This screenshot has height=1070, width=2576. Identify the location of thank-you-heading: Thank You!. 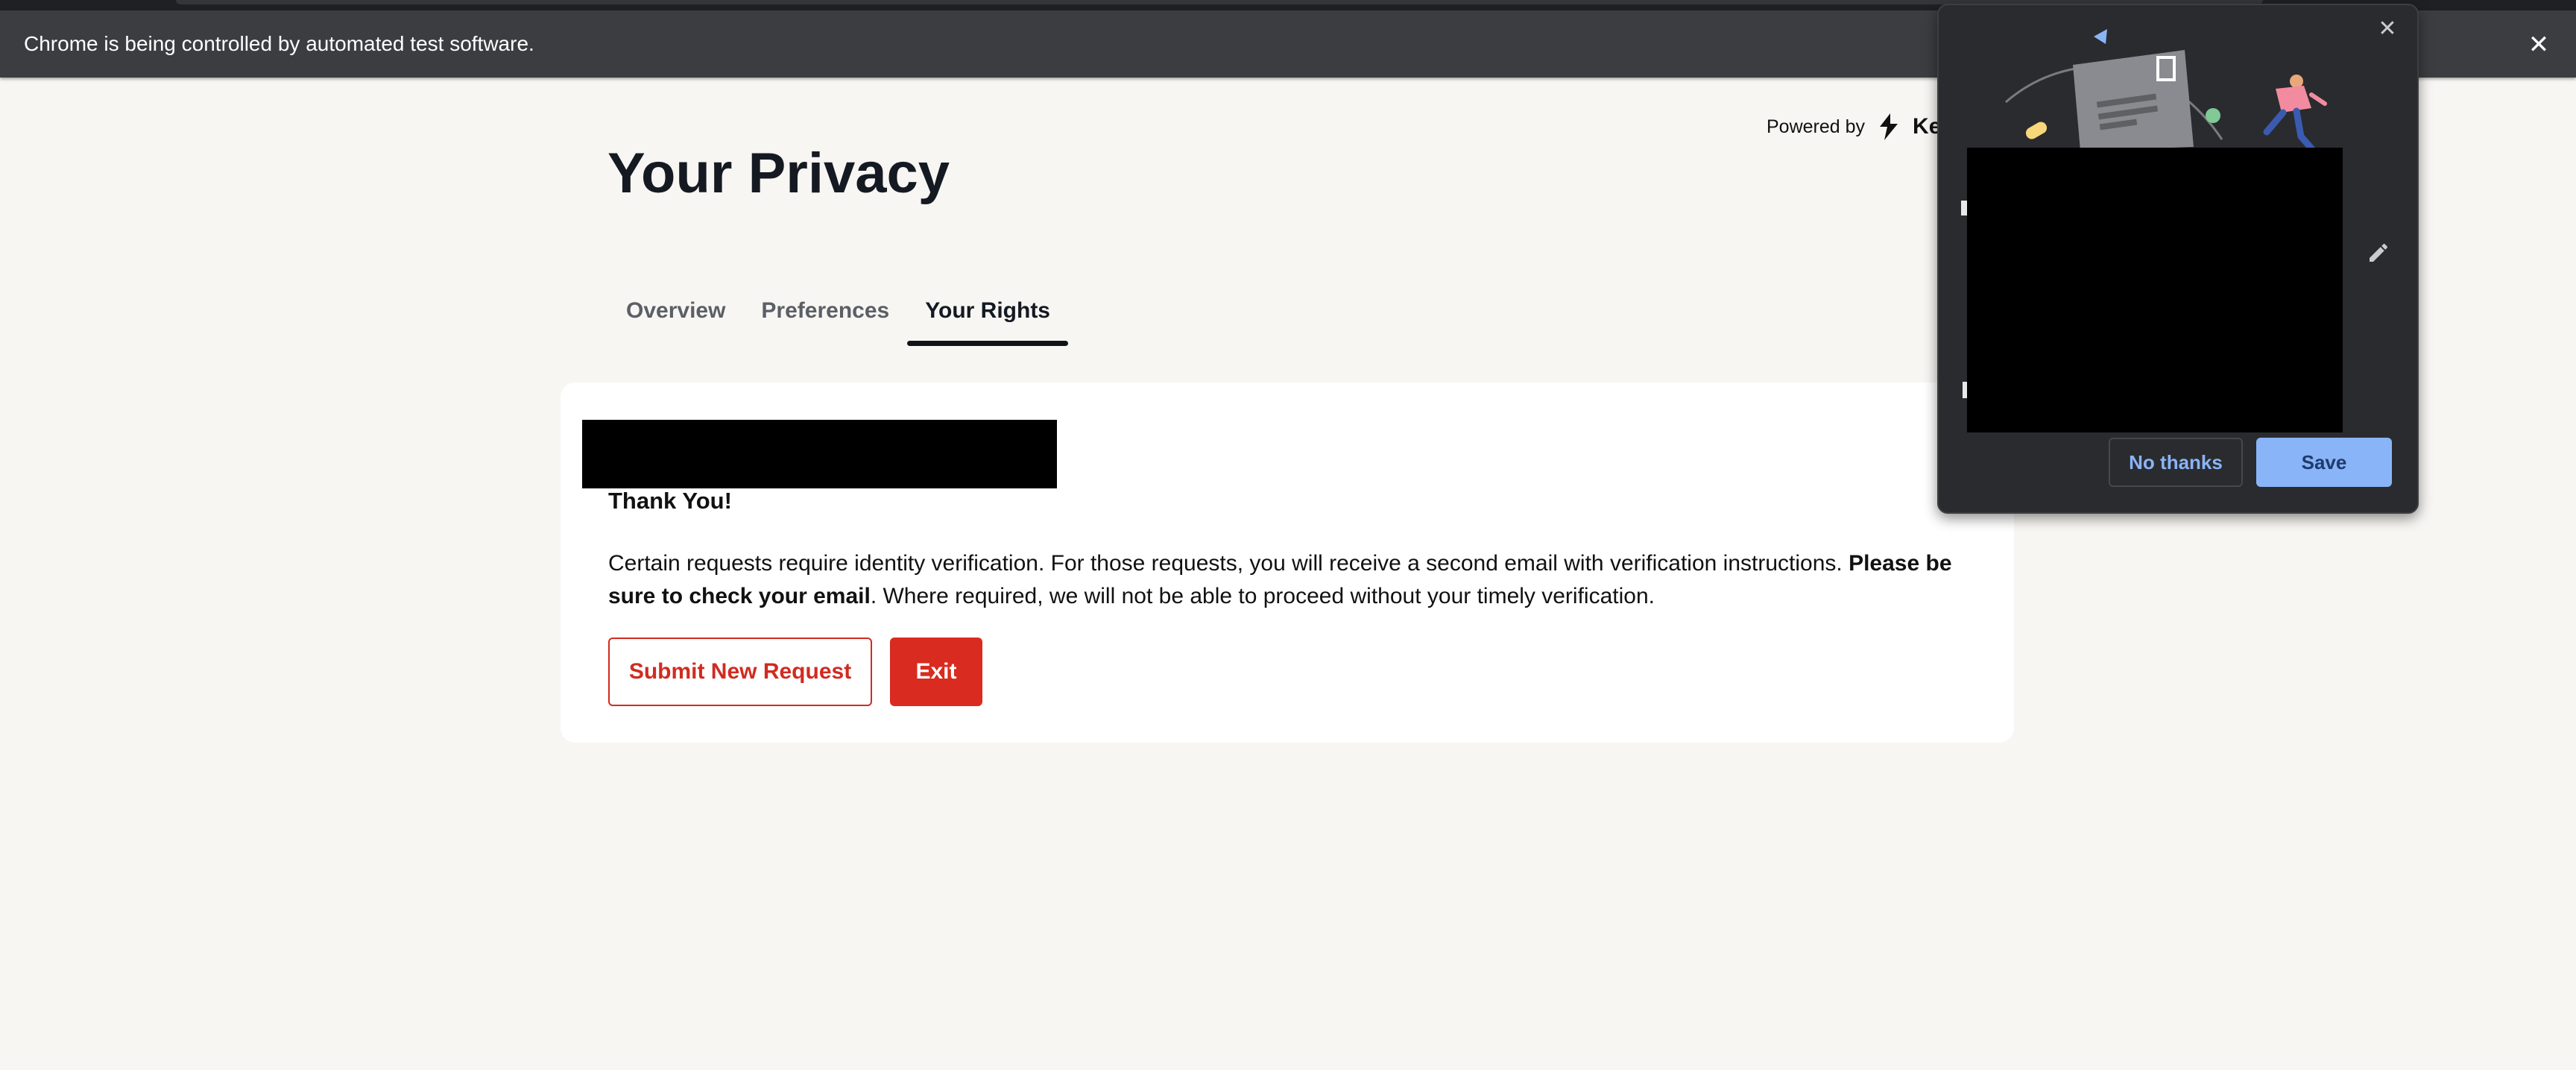
(670, 501).